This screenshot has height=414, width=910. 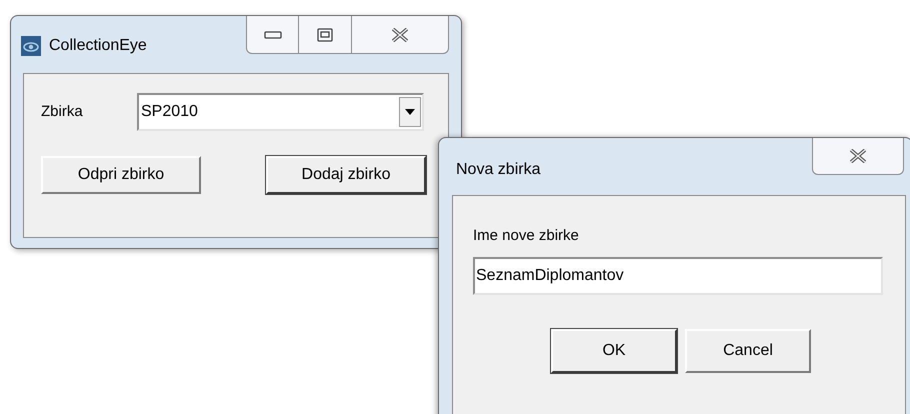 I want to click on combo-label: Zbirka, so click(x=62, y=112).